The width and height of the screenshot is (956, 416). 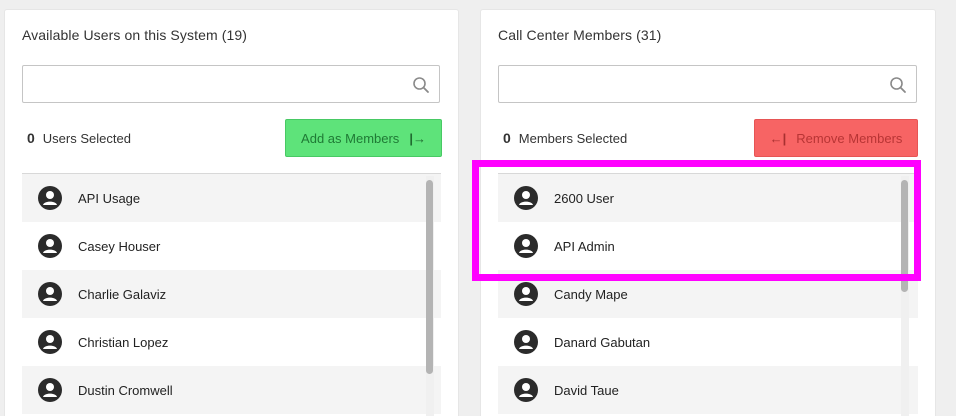 What do you see at coordinates (31, 138) in the screenshot?
I see `users-selected-count: 0` at bounding box center [31, 138].